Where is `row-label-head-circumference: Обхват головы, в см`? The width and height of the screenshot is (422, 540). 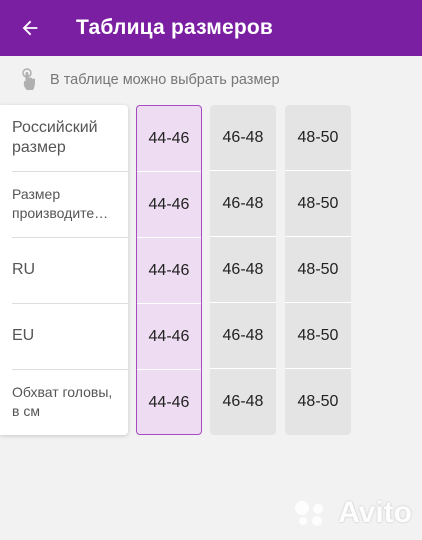
row-label-head-circumference: Обхват головы, в см is located at coordinates (70, 402).